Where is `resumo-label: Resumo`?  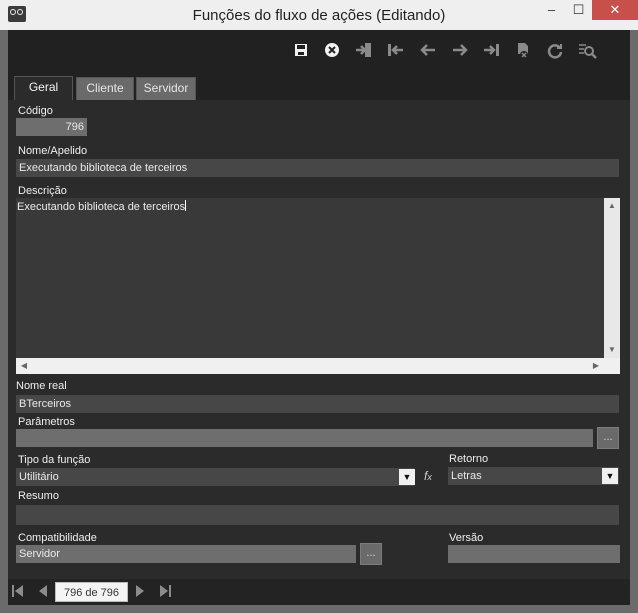 resumo-label: Resumo is located at coordinates (38, 496).